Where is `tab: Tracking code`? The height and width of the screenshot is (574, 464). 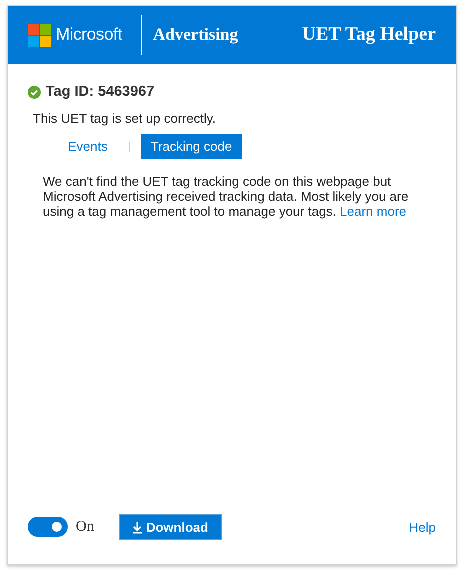 tab: Tracking code is located at coordinates (191, 146).